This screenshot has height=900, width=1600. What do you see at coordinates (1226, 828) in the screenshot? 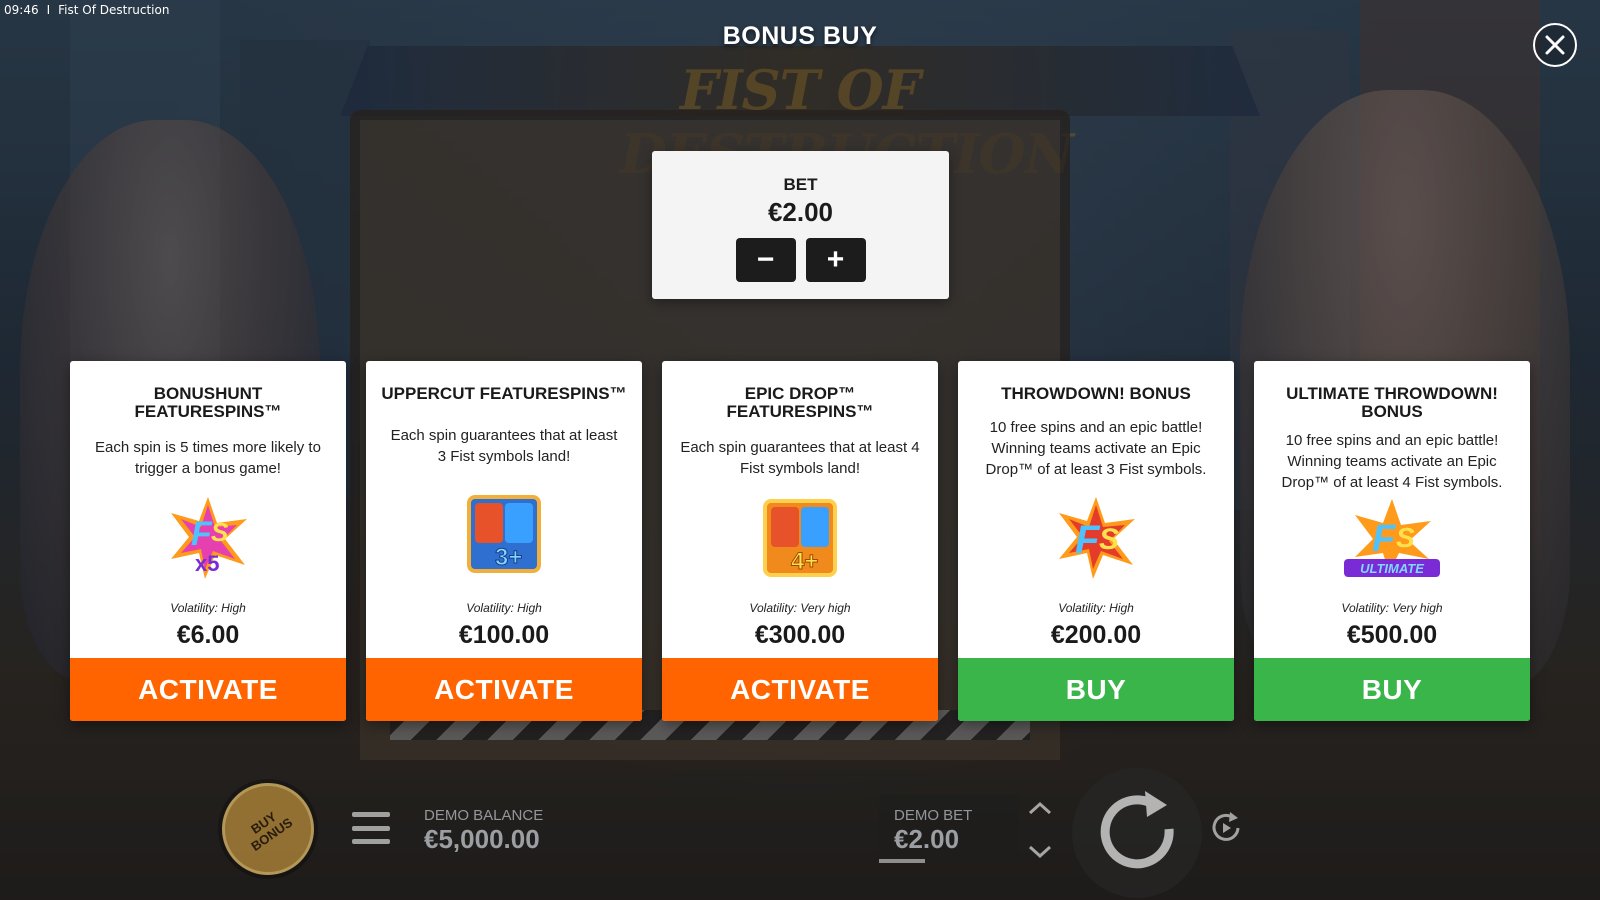
I see `autoplay-icon` at bounding box center [1226, 828].